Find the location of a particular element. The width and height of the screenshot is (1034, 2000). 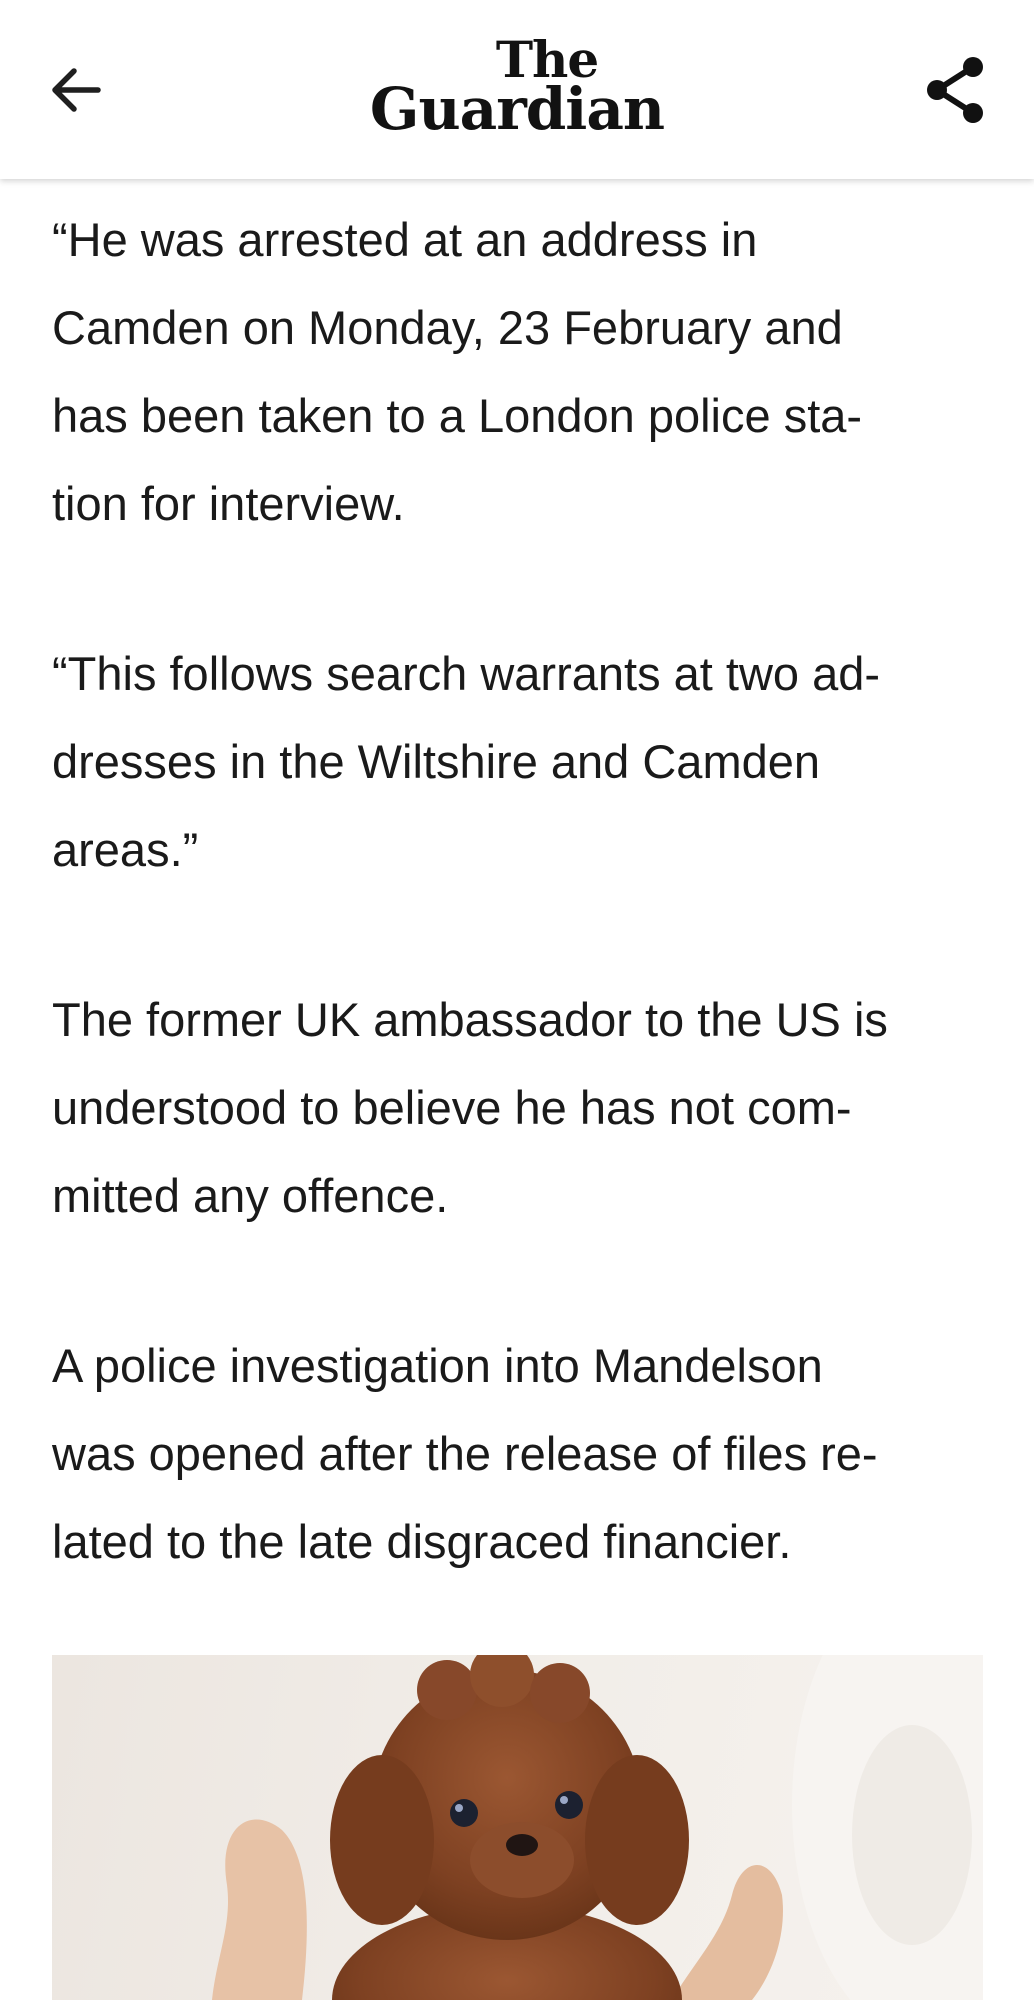

share-button is located at coordinates (956, 90).